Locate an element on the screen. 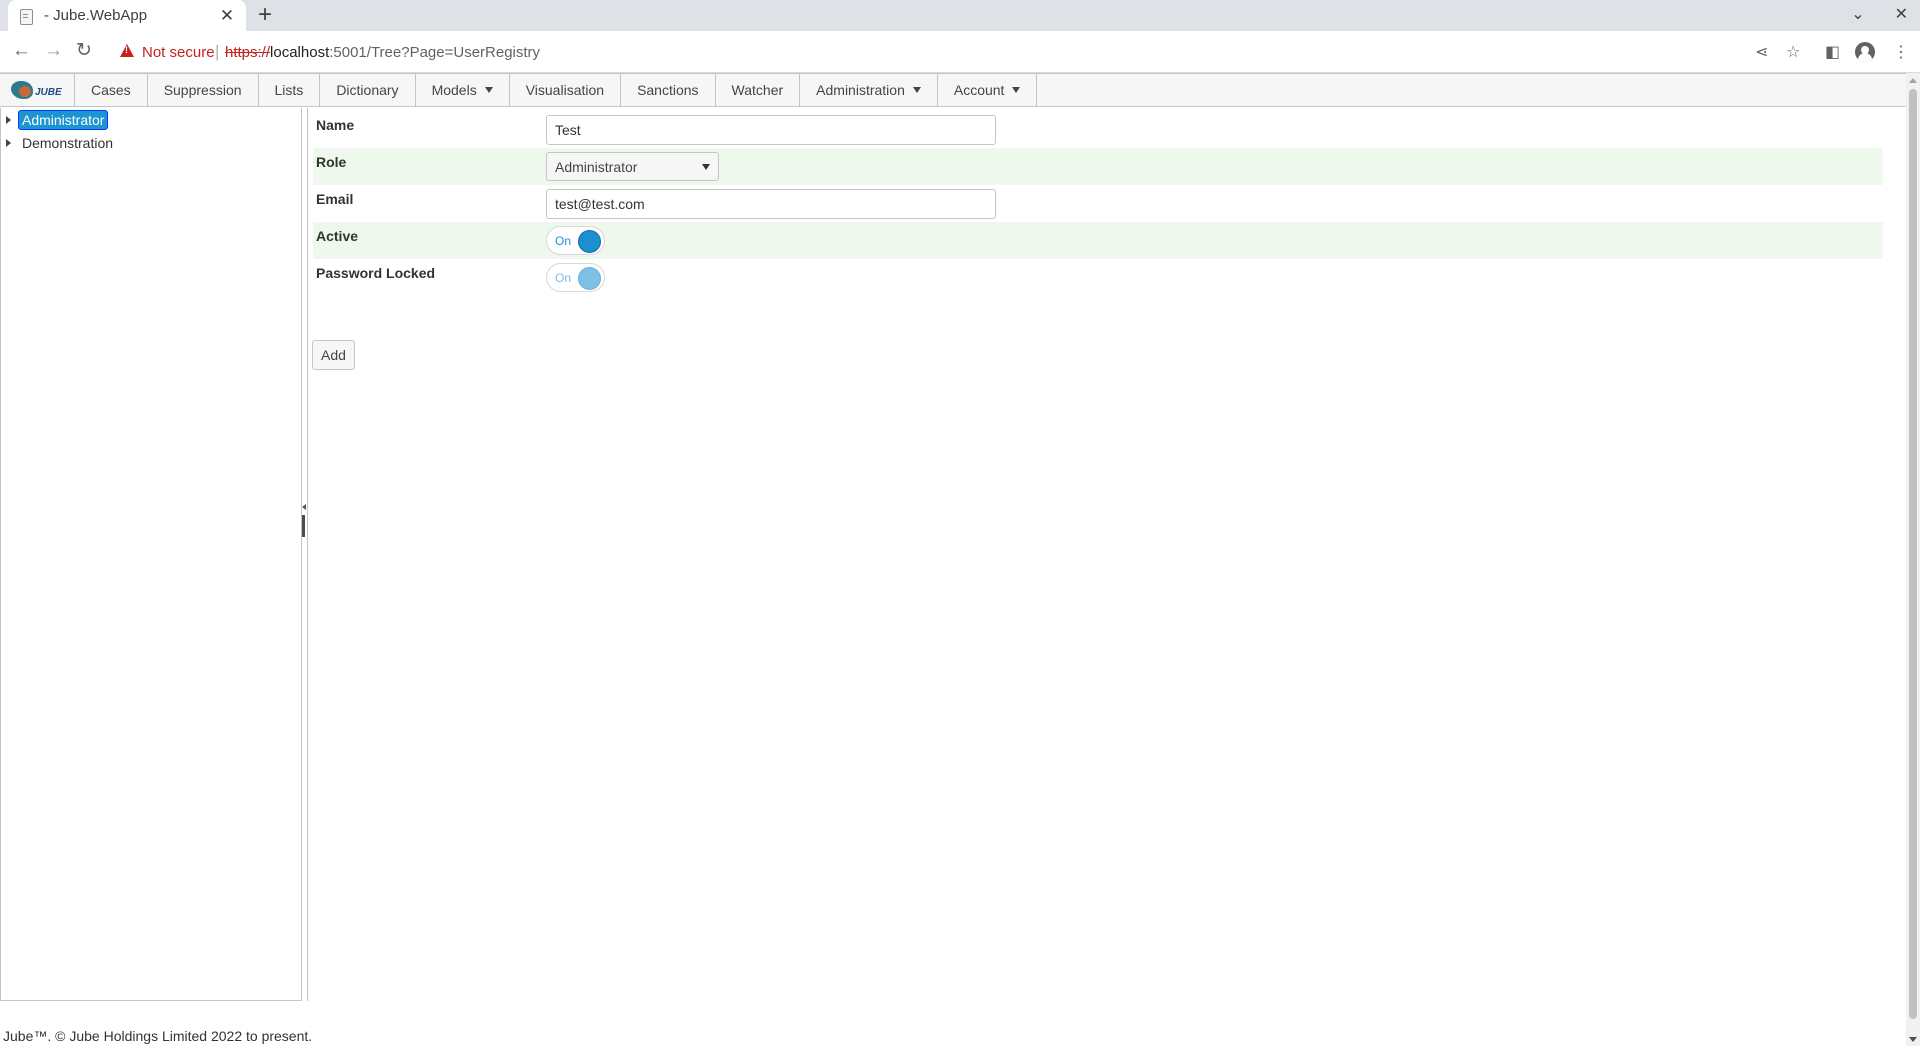 The image size is (1920, 1046). menu-account: Account is located at coordinates (988, 90).